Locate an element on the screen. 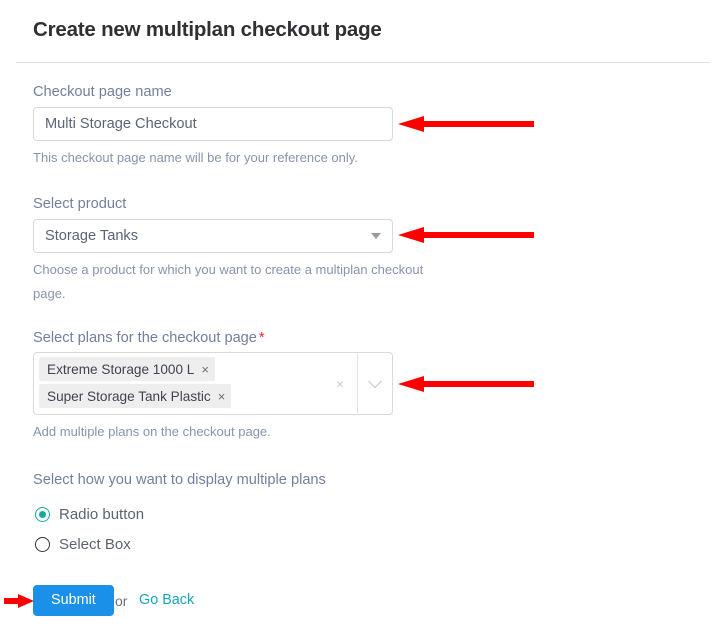  arrow-to-submit-button is located at coordinates (19, 601).